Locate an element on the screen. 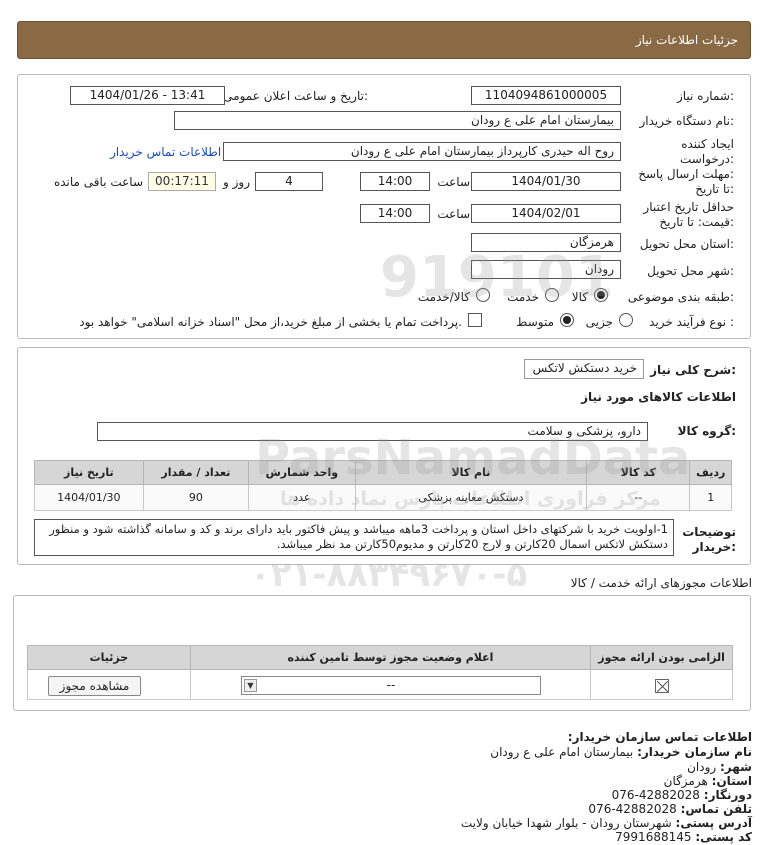  deadline-label-2: تا تاریخ: is located at coordinates (714, 189).